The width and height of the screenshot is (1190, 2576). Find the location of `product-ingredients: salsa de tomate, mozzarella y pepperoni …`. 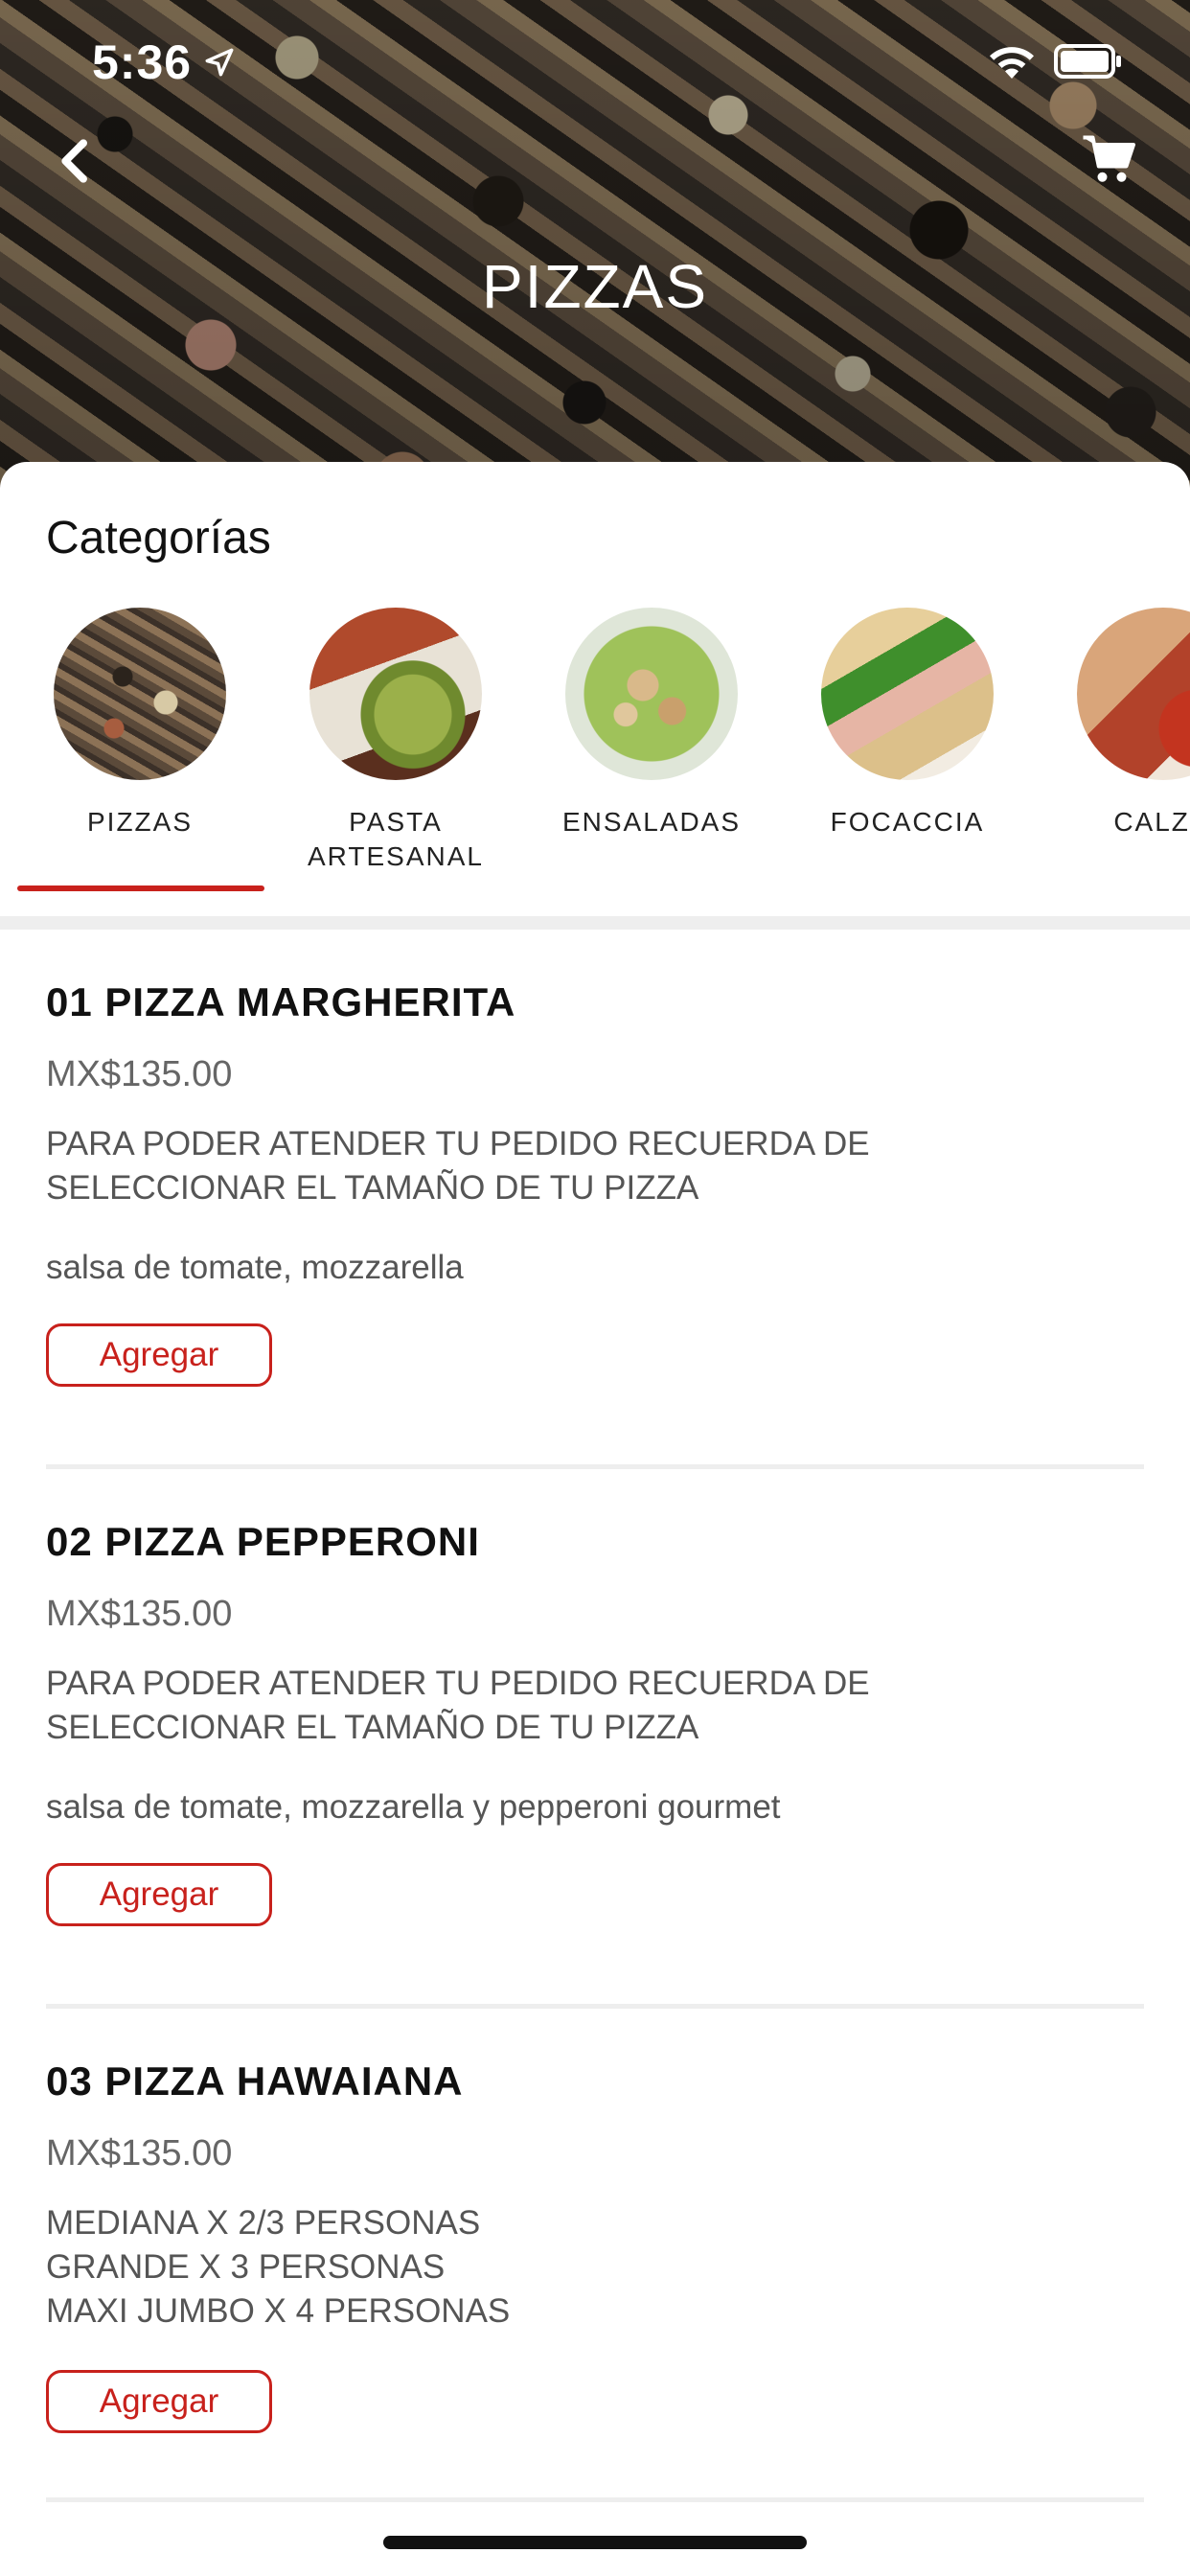

product-ingredients: salsa de tomate, mozzarella y pepperoni … is located at coordinates (413, 1807).